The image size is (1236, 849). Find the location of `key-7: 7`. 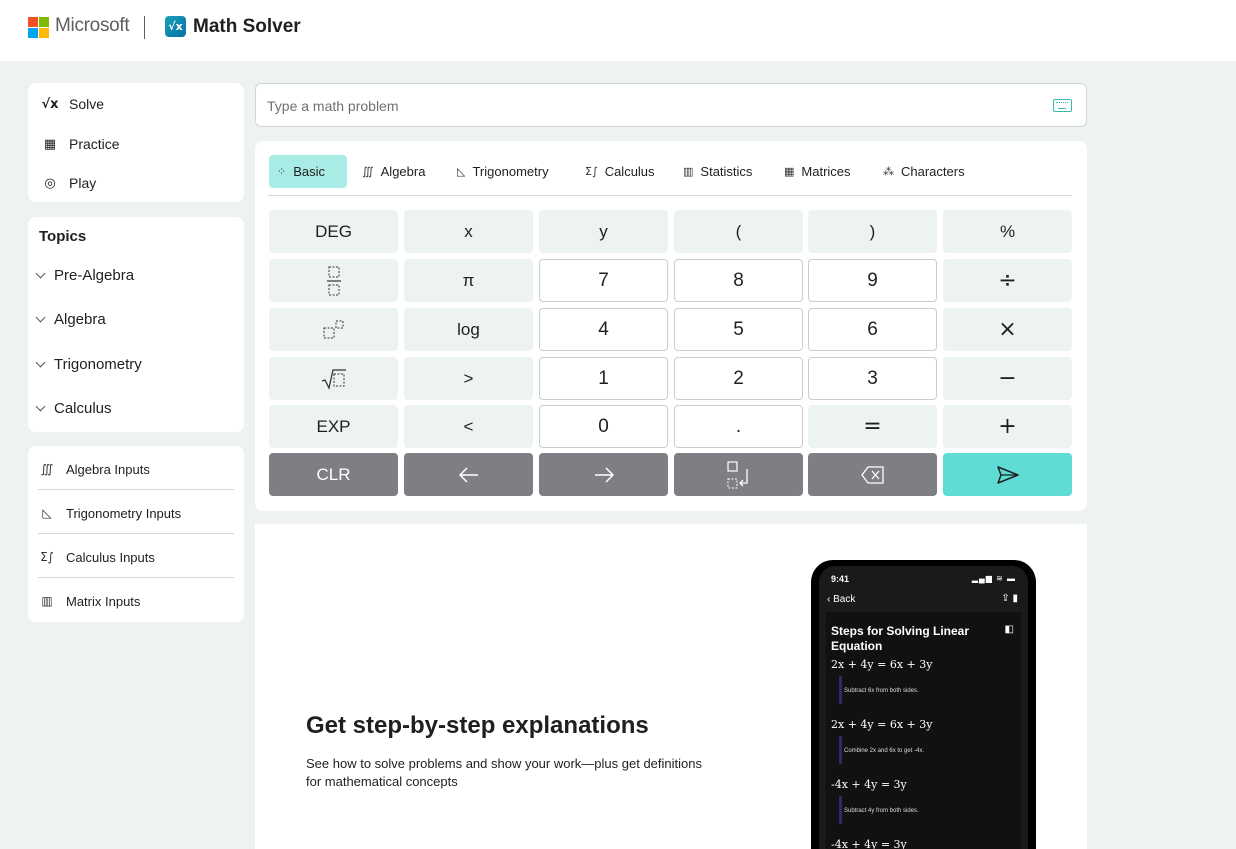

key-7: 7 is located at coordinates (603, 280).